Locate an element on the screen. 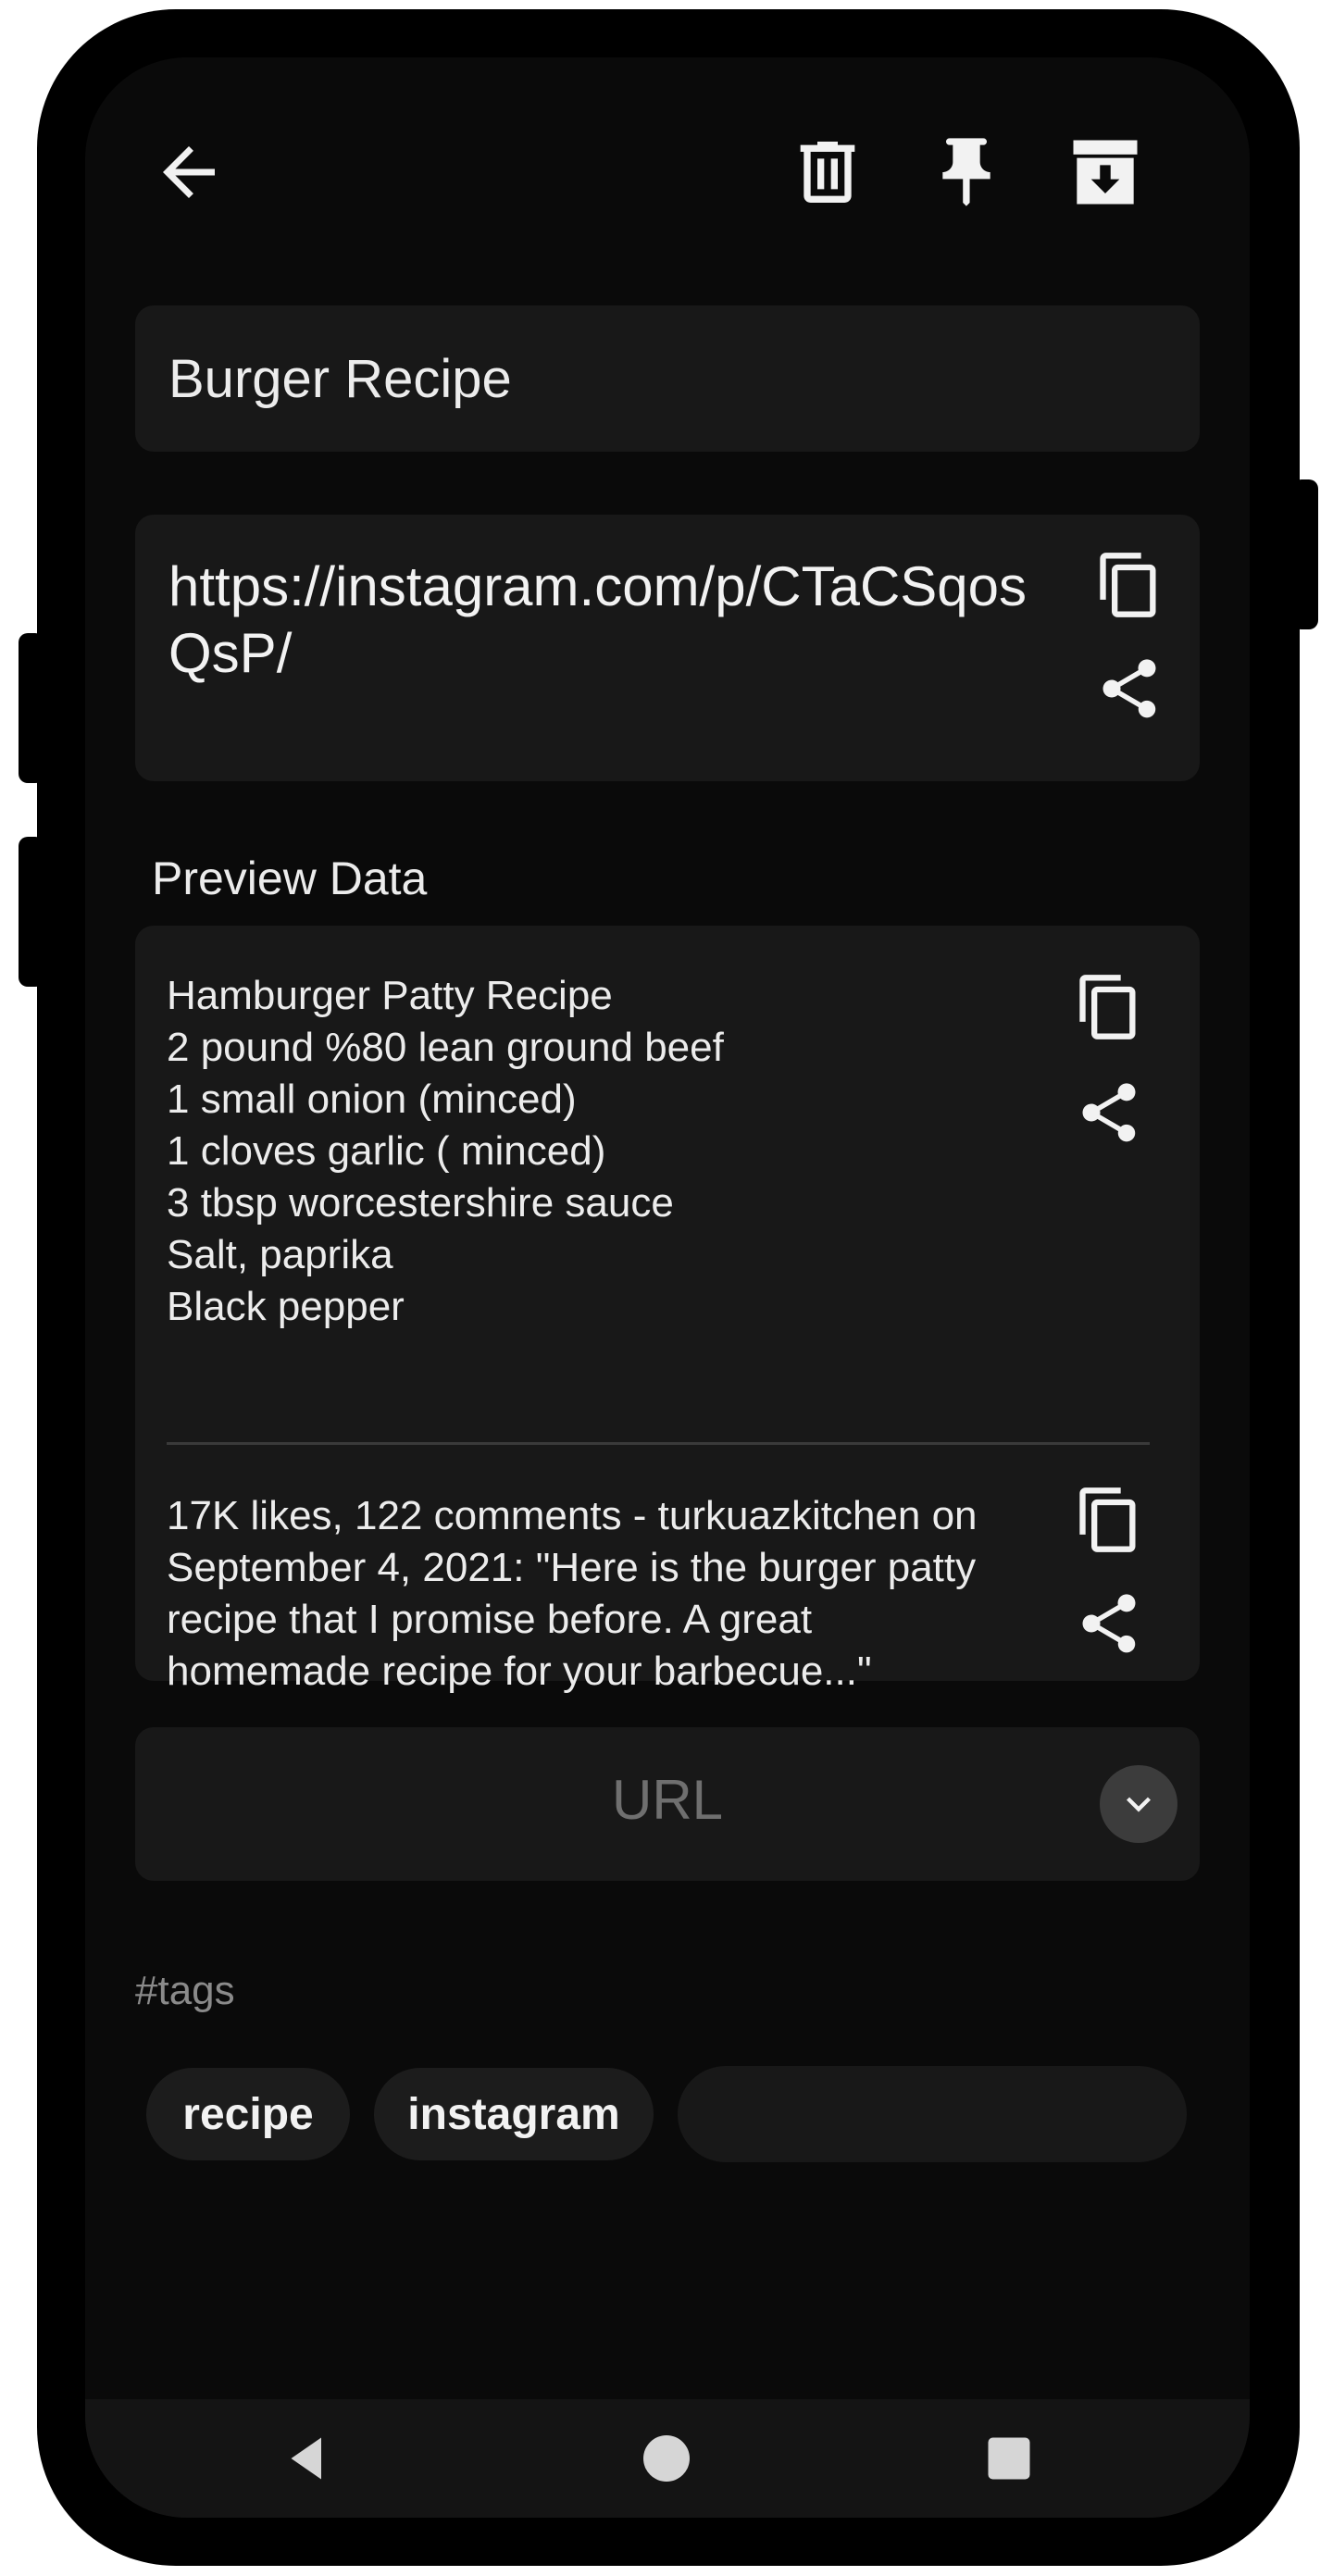 This screenshot has width=1333, height=2576. copy-preview-description-button is located at coordinates (1109, 1520).